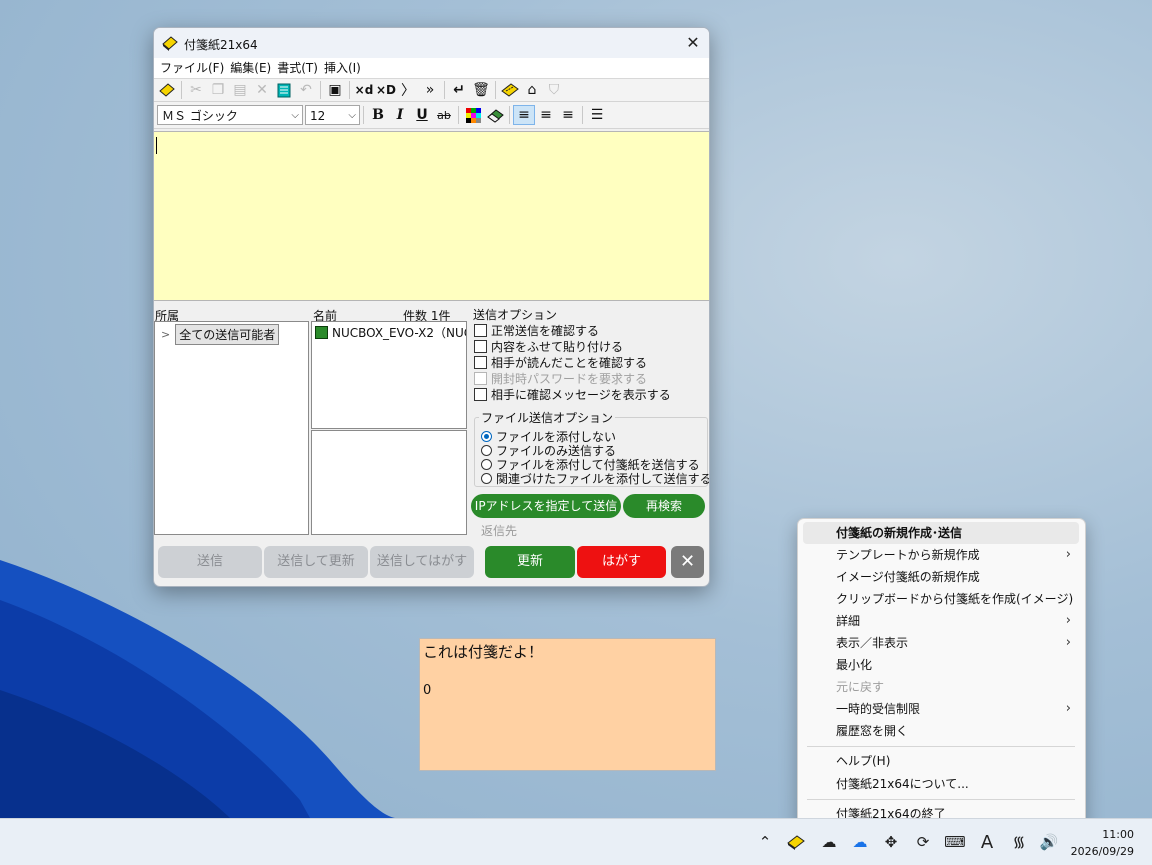 This screenshot has width=1152, height=865. Describe the element at coordinates (829, 842) in the screenshot. I see `cloud-icon: ☁` at that location.